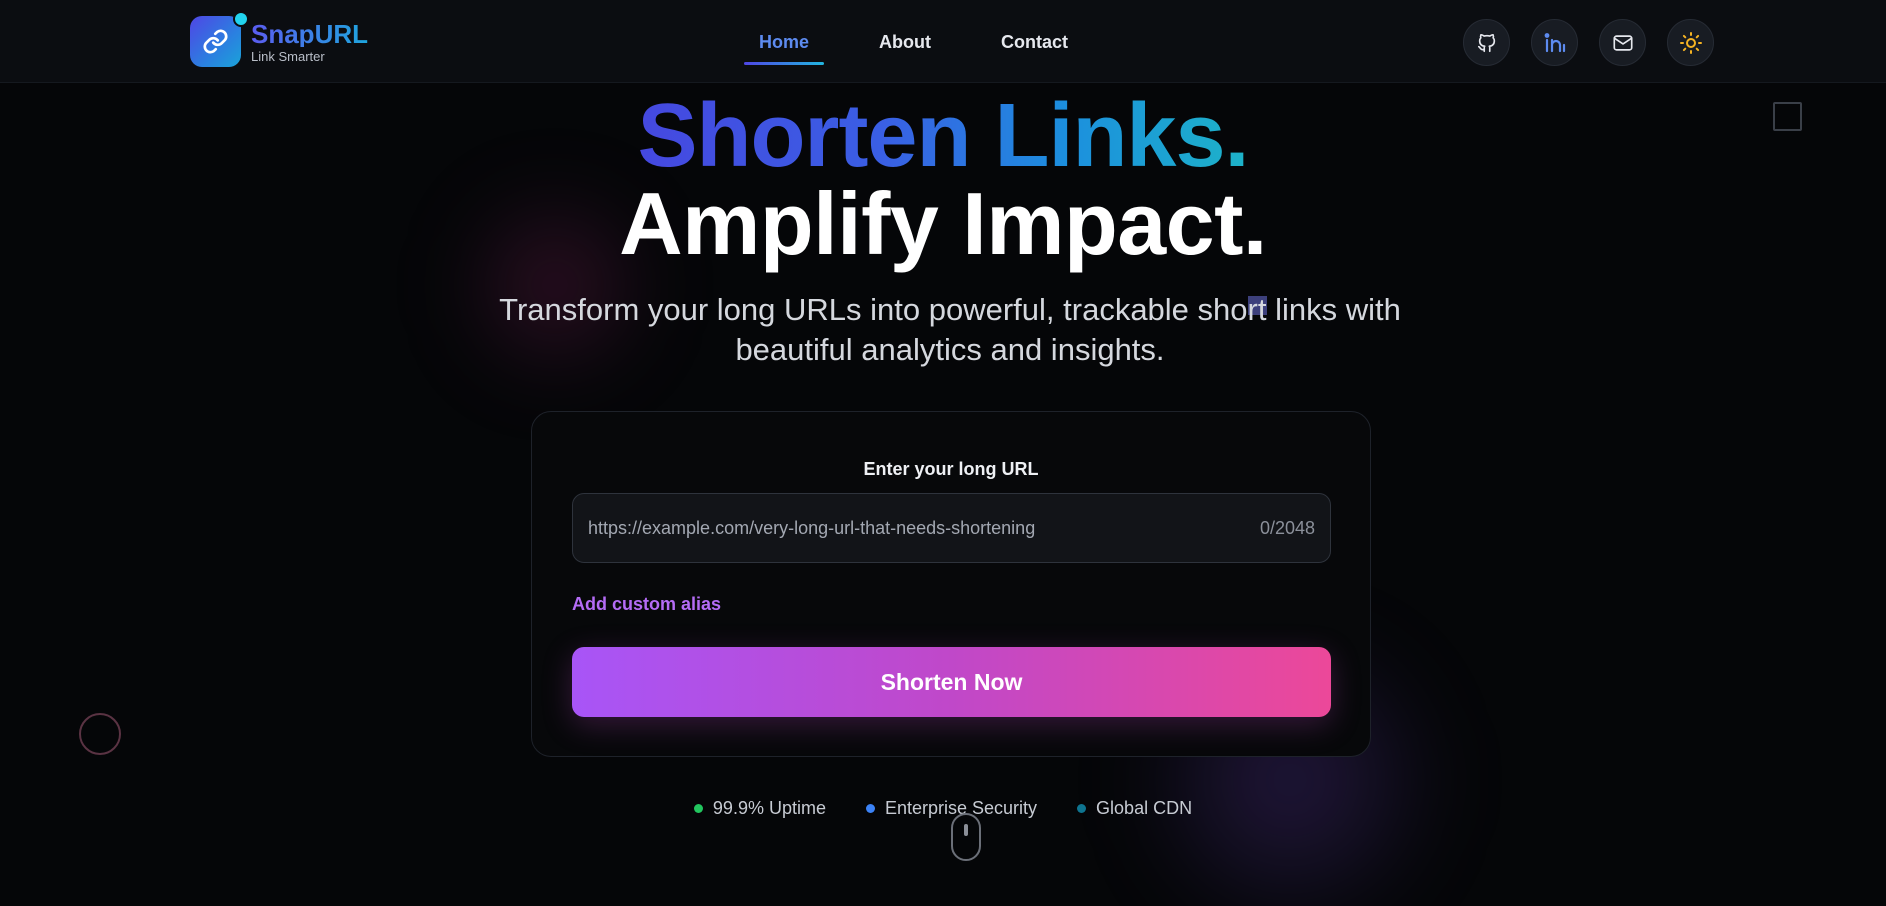 This screenshot has height=906, width=1886. What do you see at coordinates (943, 223) in the screenshot?
I see `hero-subheadline: Amplify Impact.` at bounding box center [943, 223].